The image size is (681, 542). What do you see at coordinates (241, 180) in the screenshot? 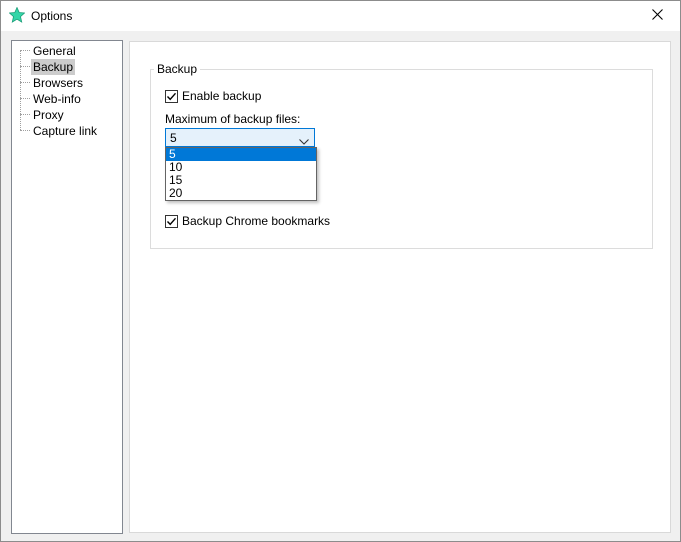
I see `dropdown-option: 15` at bounding box center [241, 180].